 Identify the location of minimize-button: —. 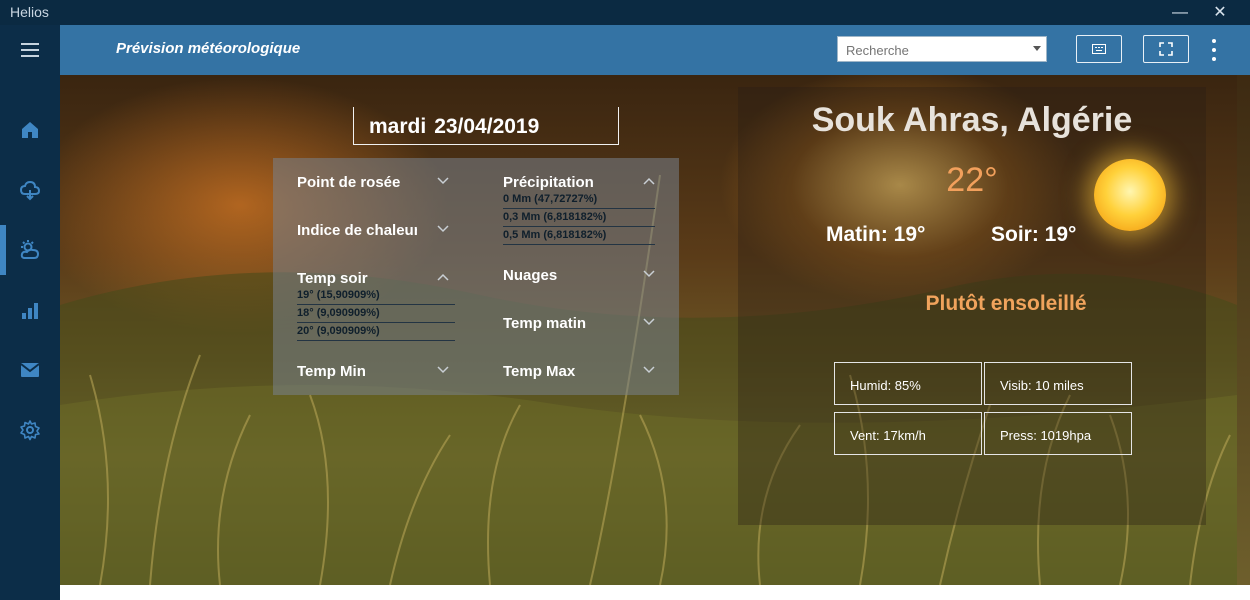
(1180, 13).